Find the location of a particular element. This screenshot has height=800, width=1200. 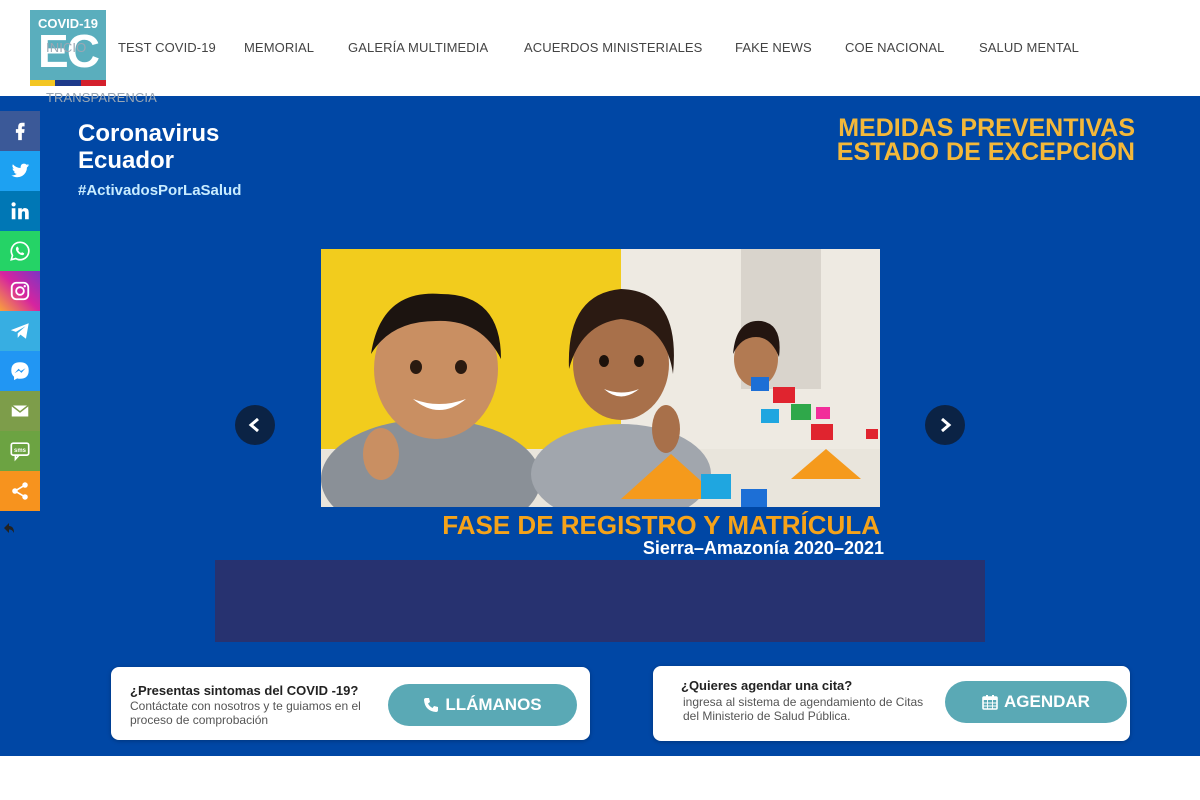

linkedin-share-button is located at coordinates (20, 211).